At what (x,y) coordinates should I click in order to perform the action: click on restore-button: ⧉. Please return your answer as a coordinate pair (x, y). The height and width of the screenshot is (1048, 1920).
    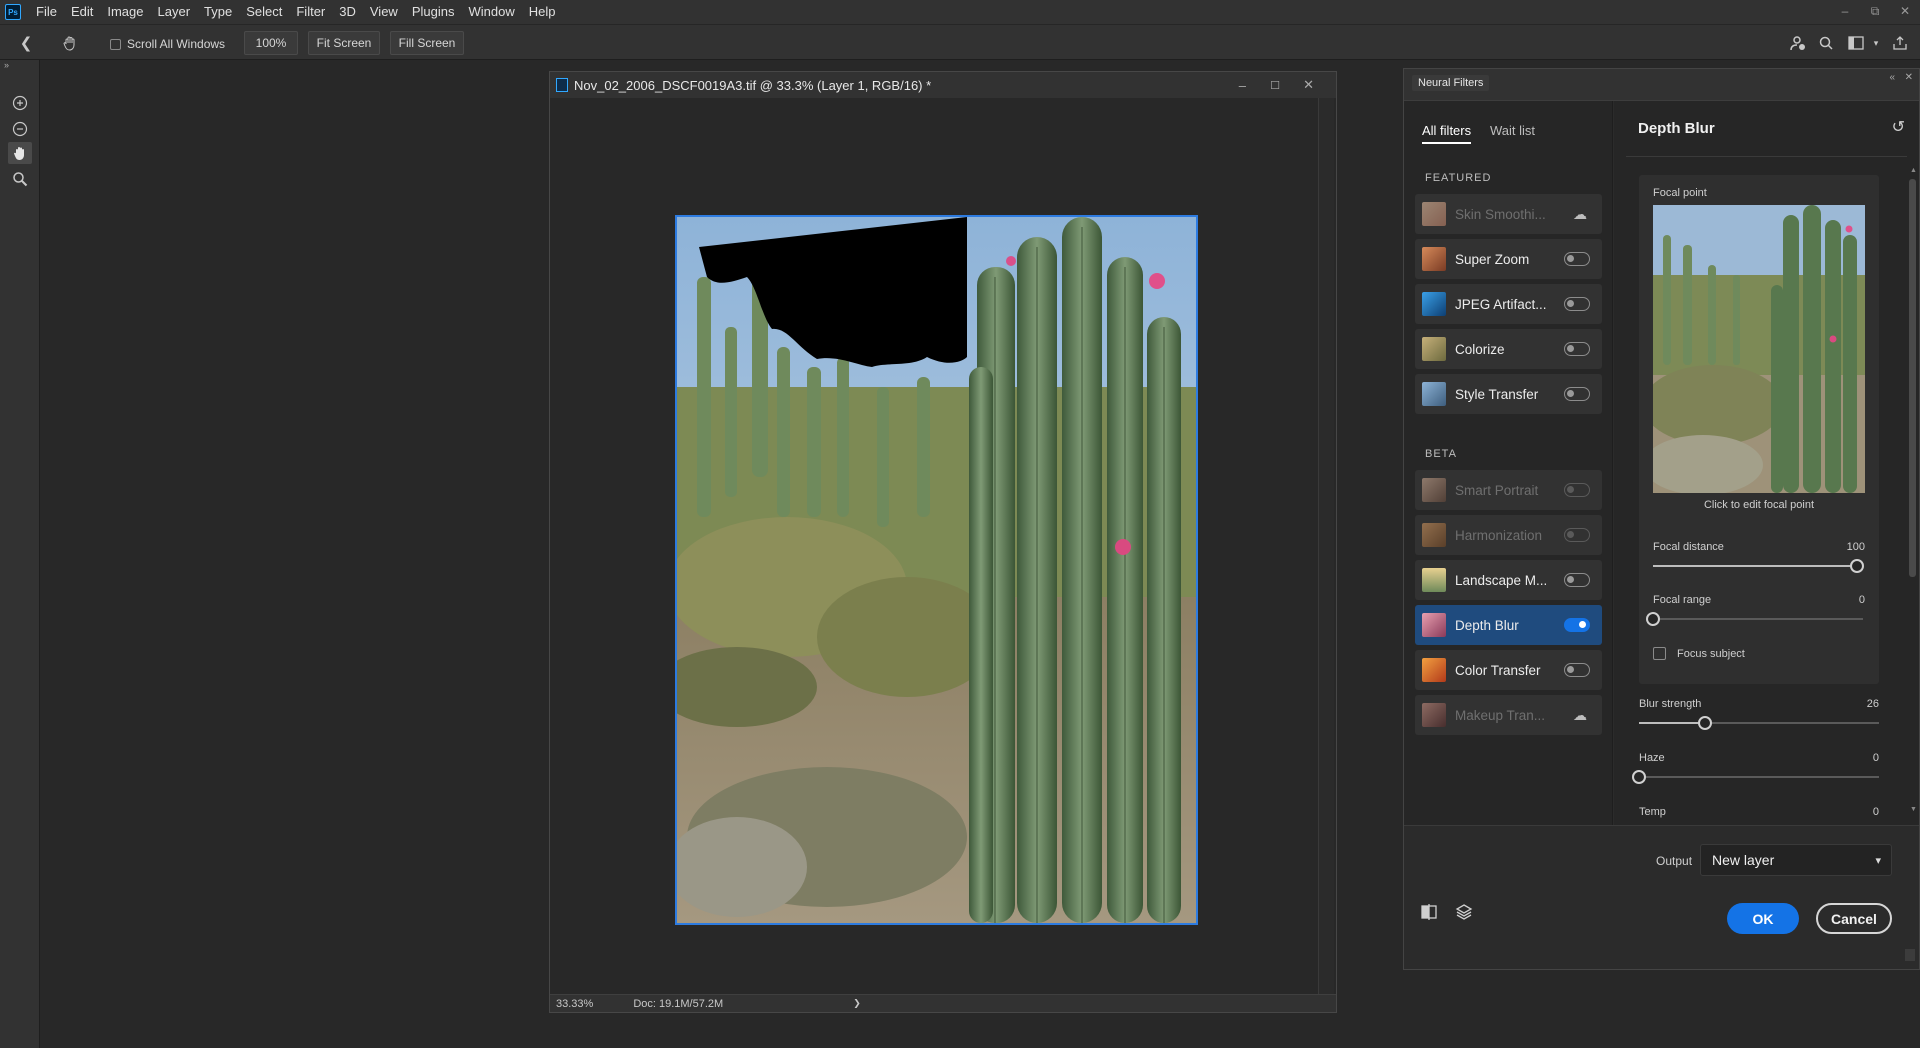
    Looking at the image, I should click on (1875, 12).